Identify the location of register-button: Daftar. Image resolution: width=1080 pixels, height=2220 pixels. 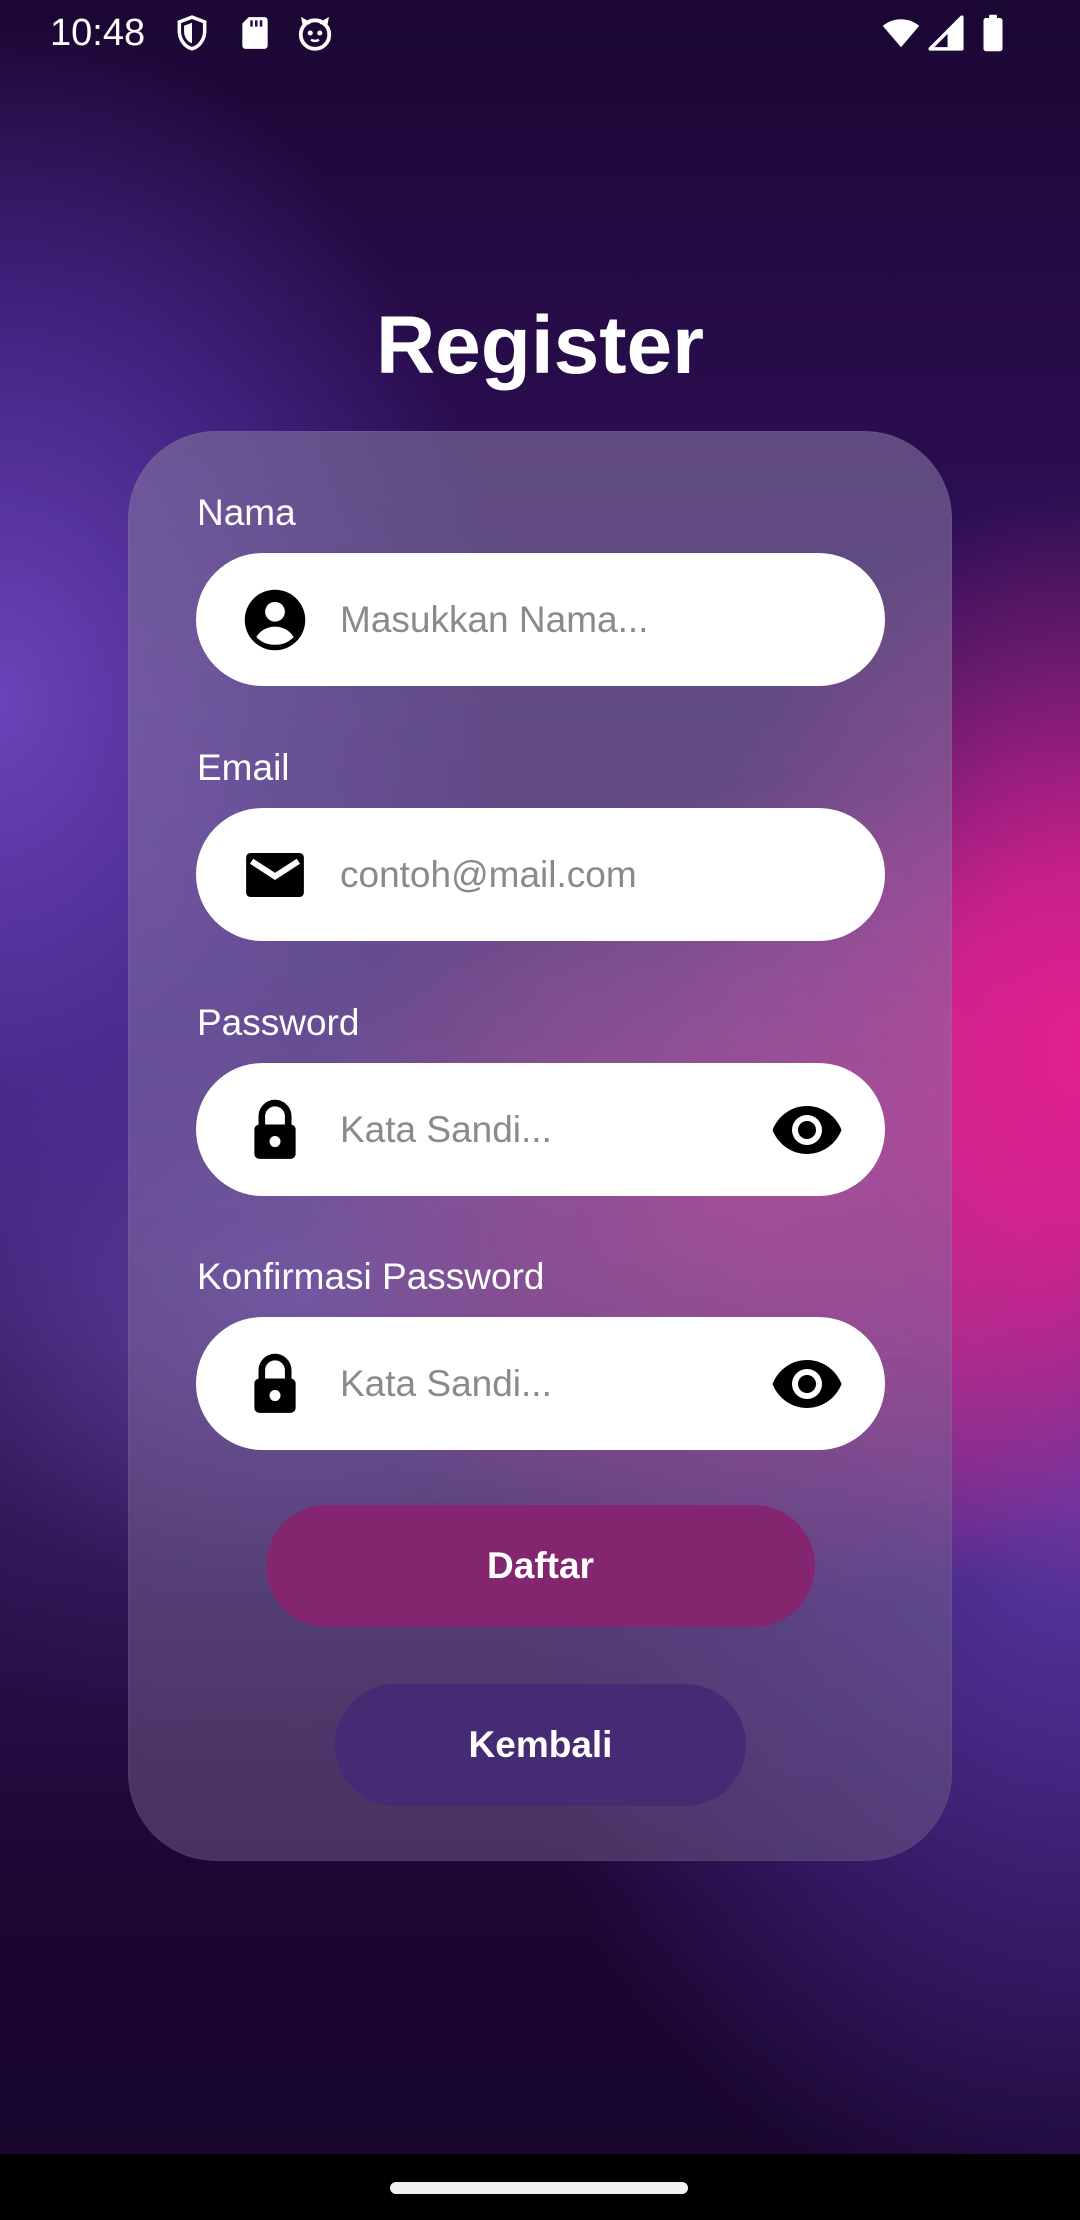
(540, 1566).